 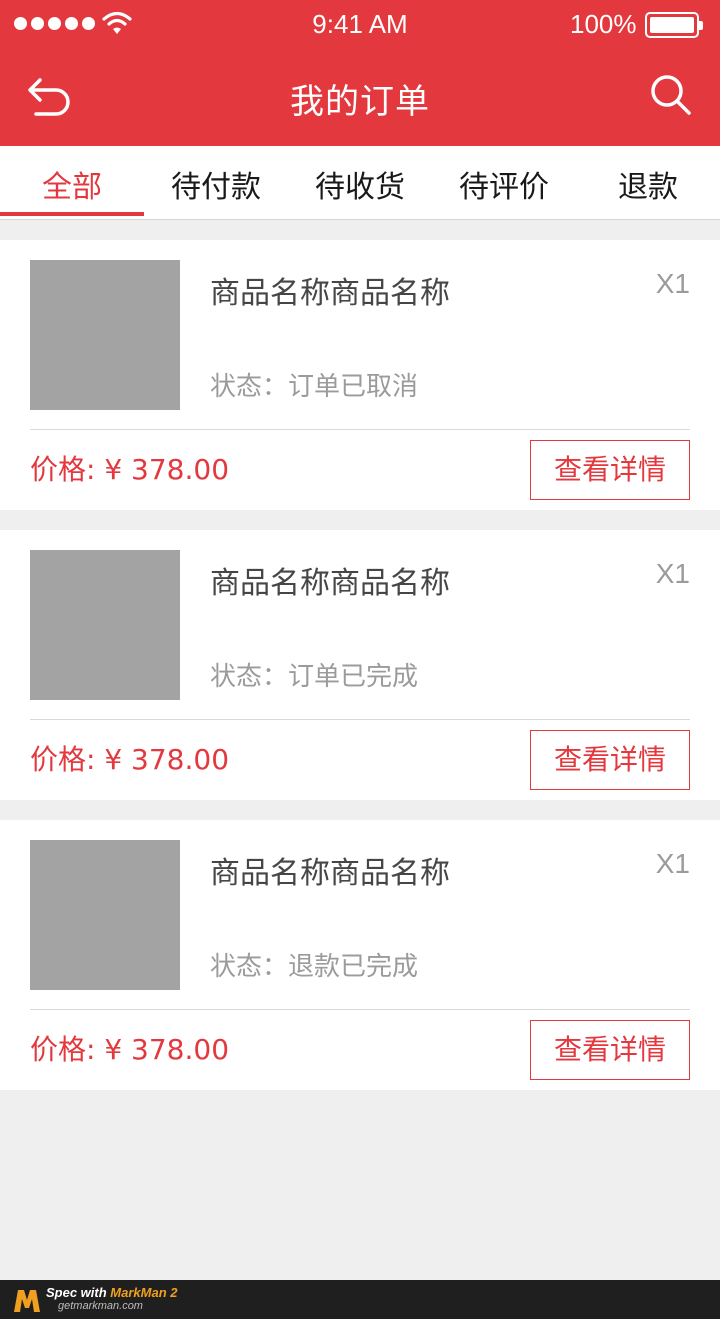 What do you see at coordinates (360, 102) in the screenshot?
I see `page-title: 我的订单` at bounding box center [360, 102].